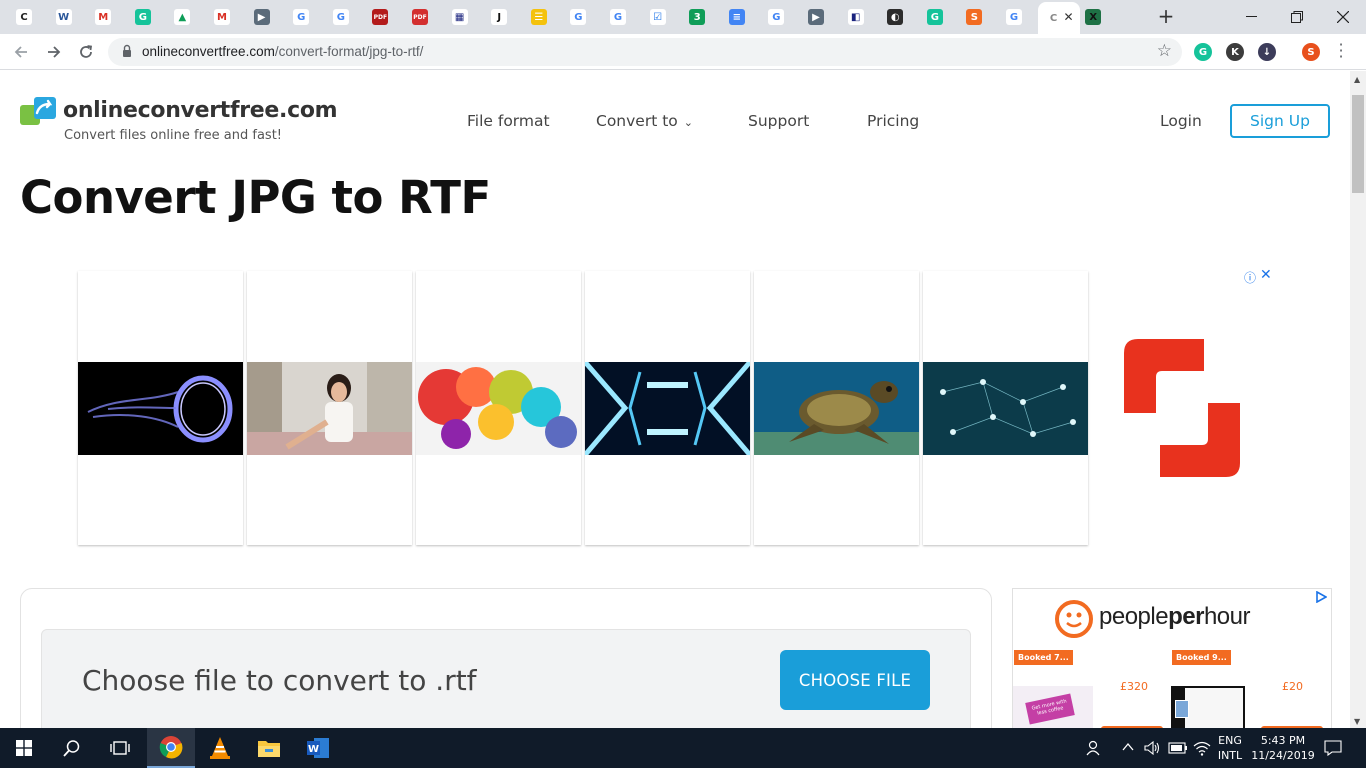 Image resolution: width=1366 pixels, height=768 pixels. I want to click on nav-file-format: File format, so click(508, 121).